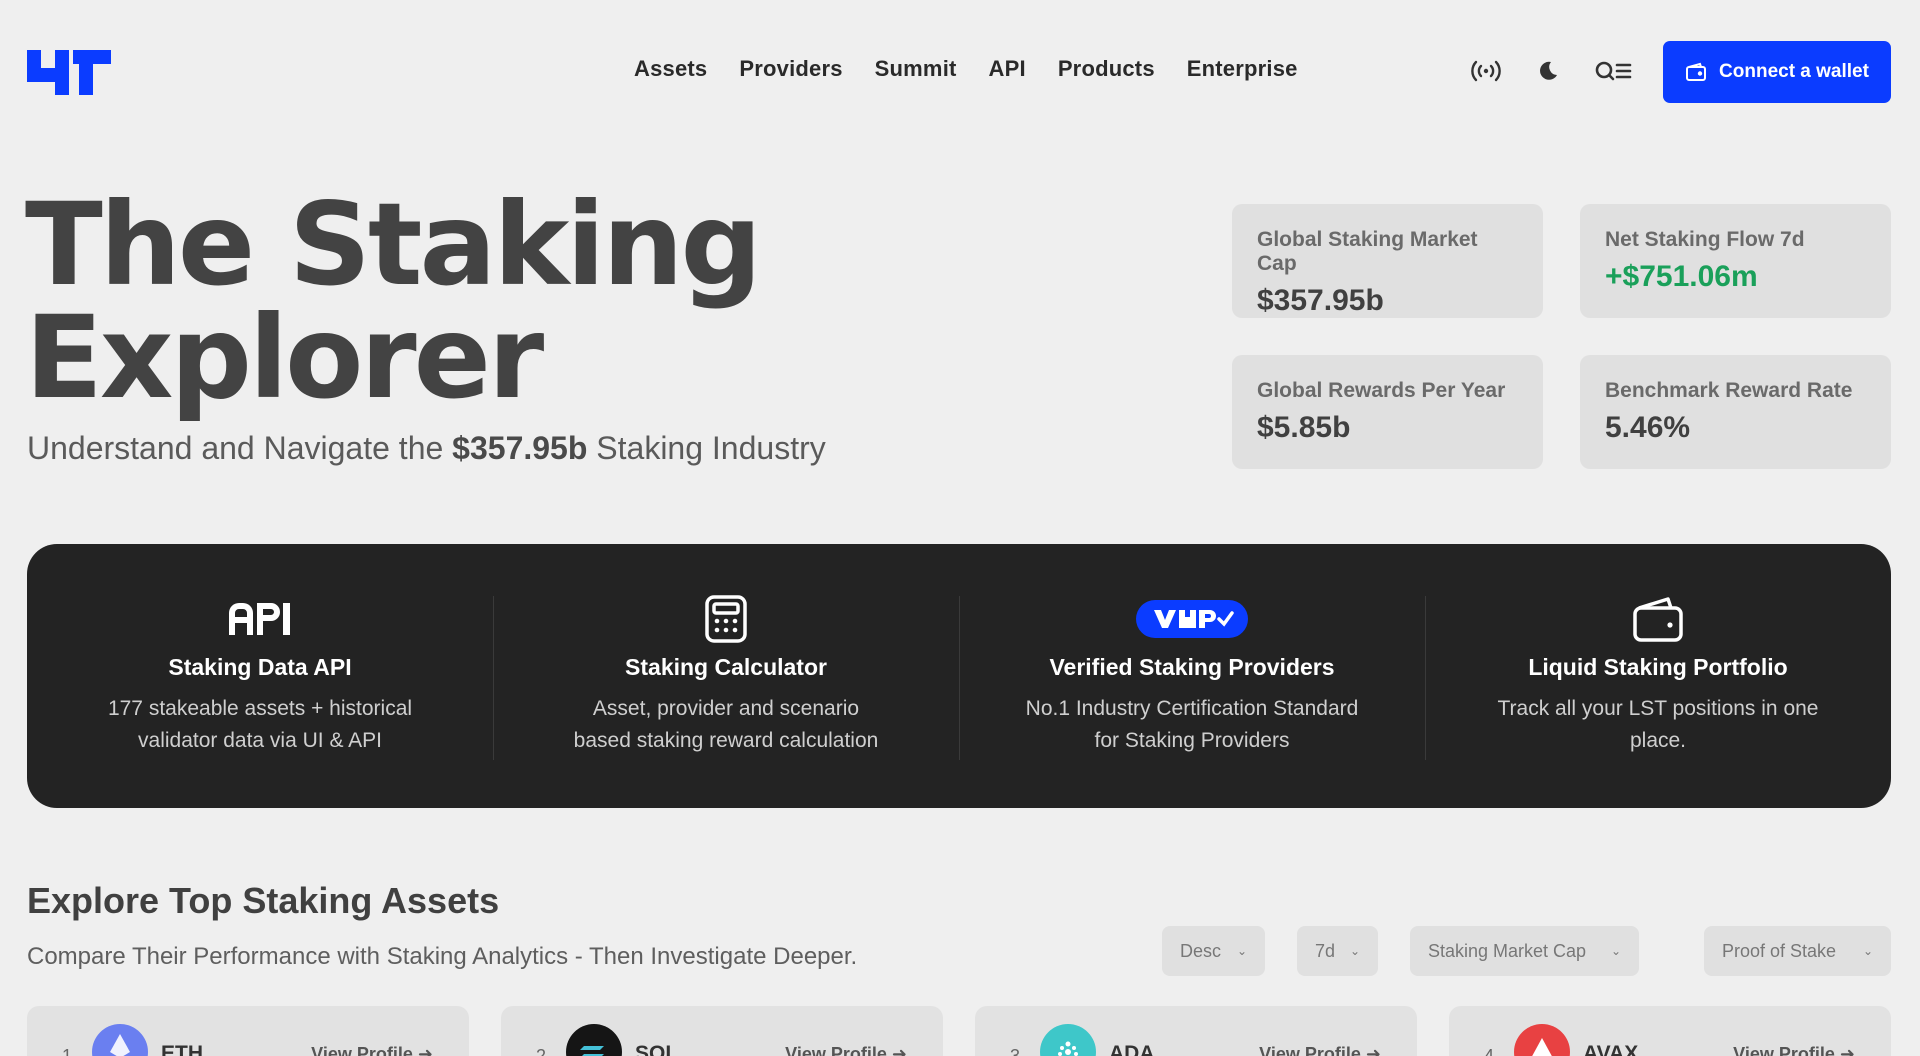  Describe the element at coordinates (1658, 667) in the screenshot. I see `feature-title: Liquid Staking Portfolio` at that location.